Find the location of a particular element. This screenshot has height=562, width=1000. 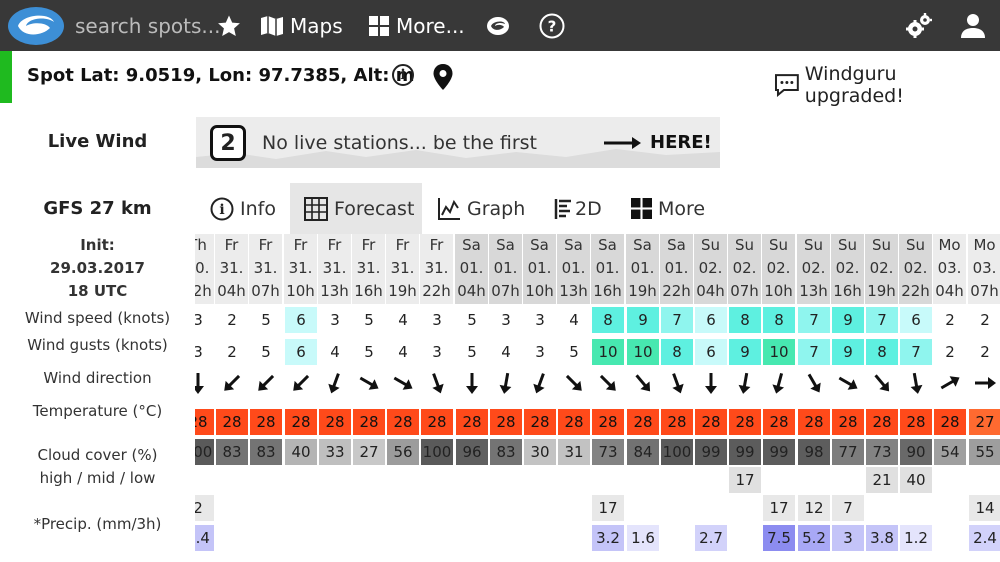

windguru-upgraded-link: Windguru upgraded! is located at coordinates (887, 85).